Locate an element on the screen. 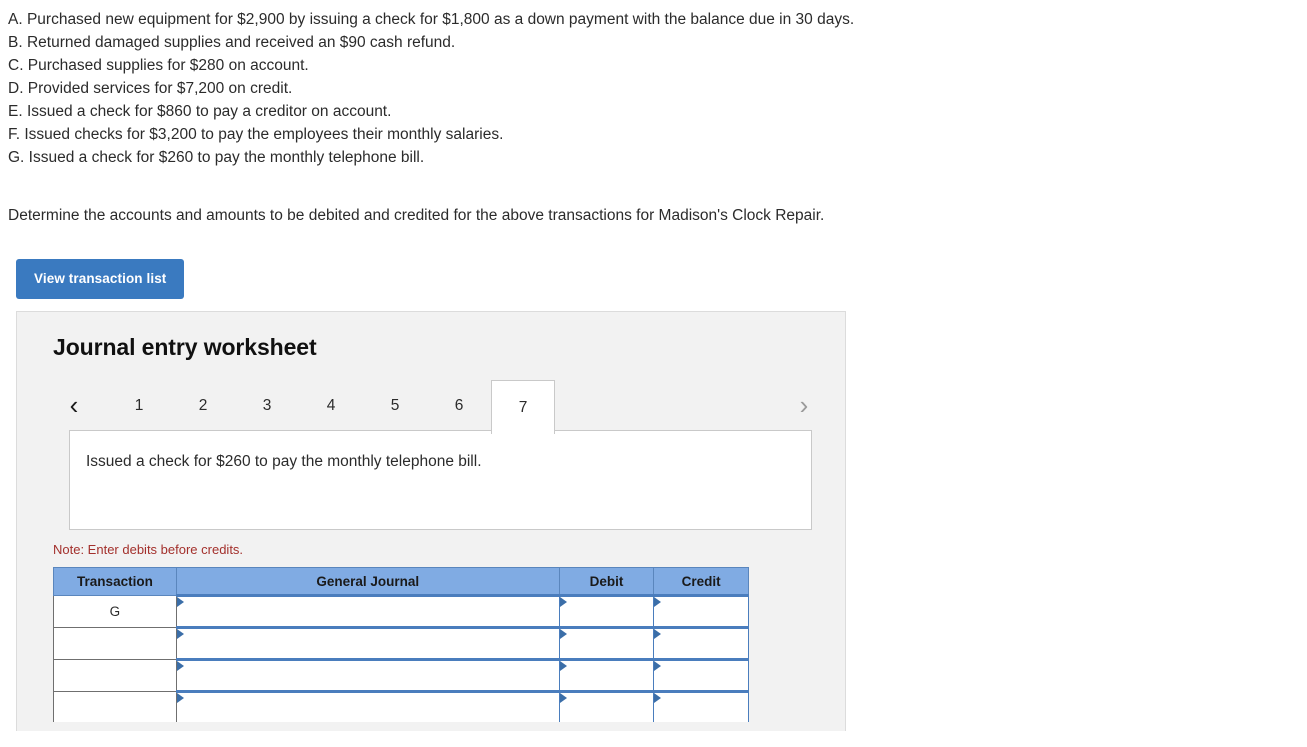 This screenshot has width=1307, height=747. debits-before-credits-note: Note: Enter debits before credits. is located at coordinates (148, 549).